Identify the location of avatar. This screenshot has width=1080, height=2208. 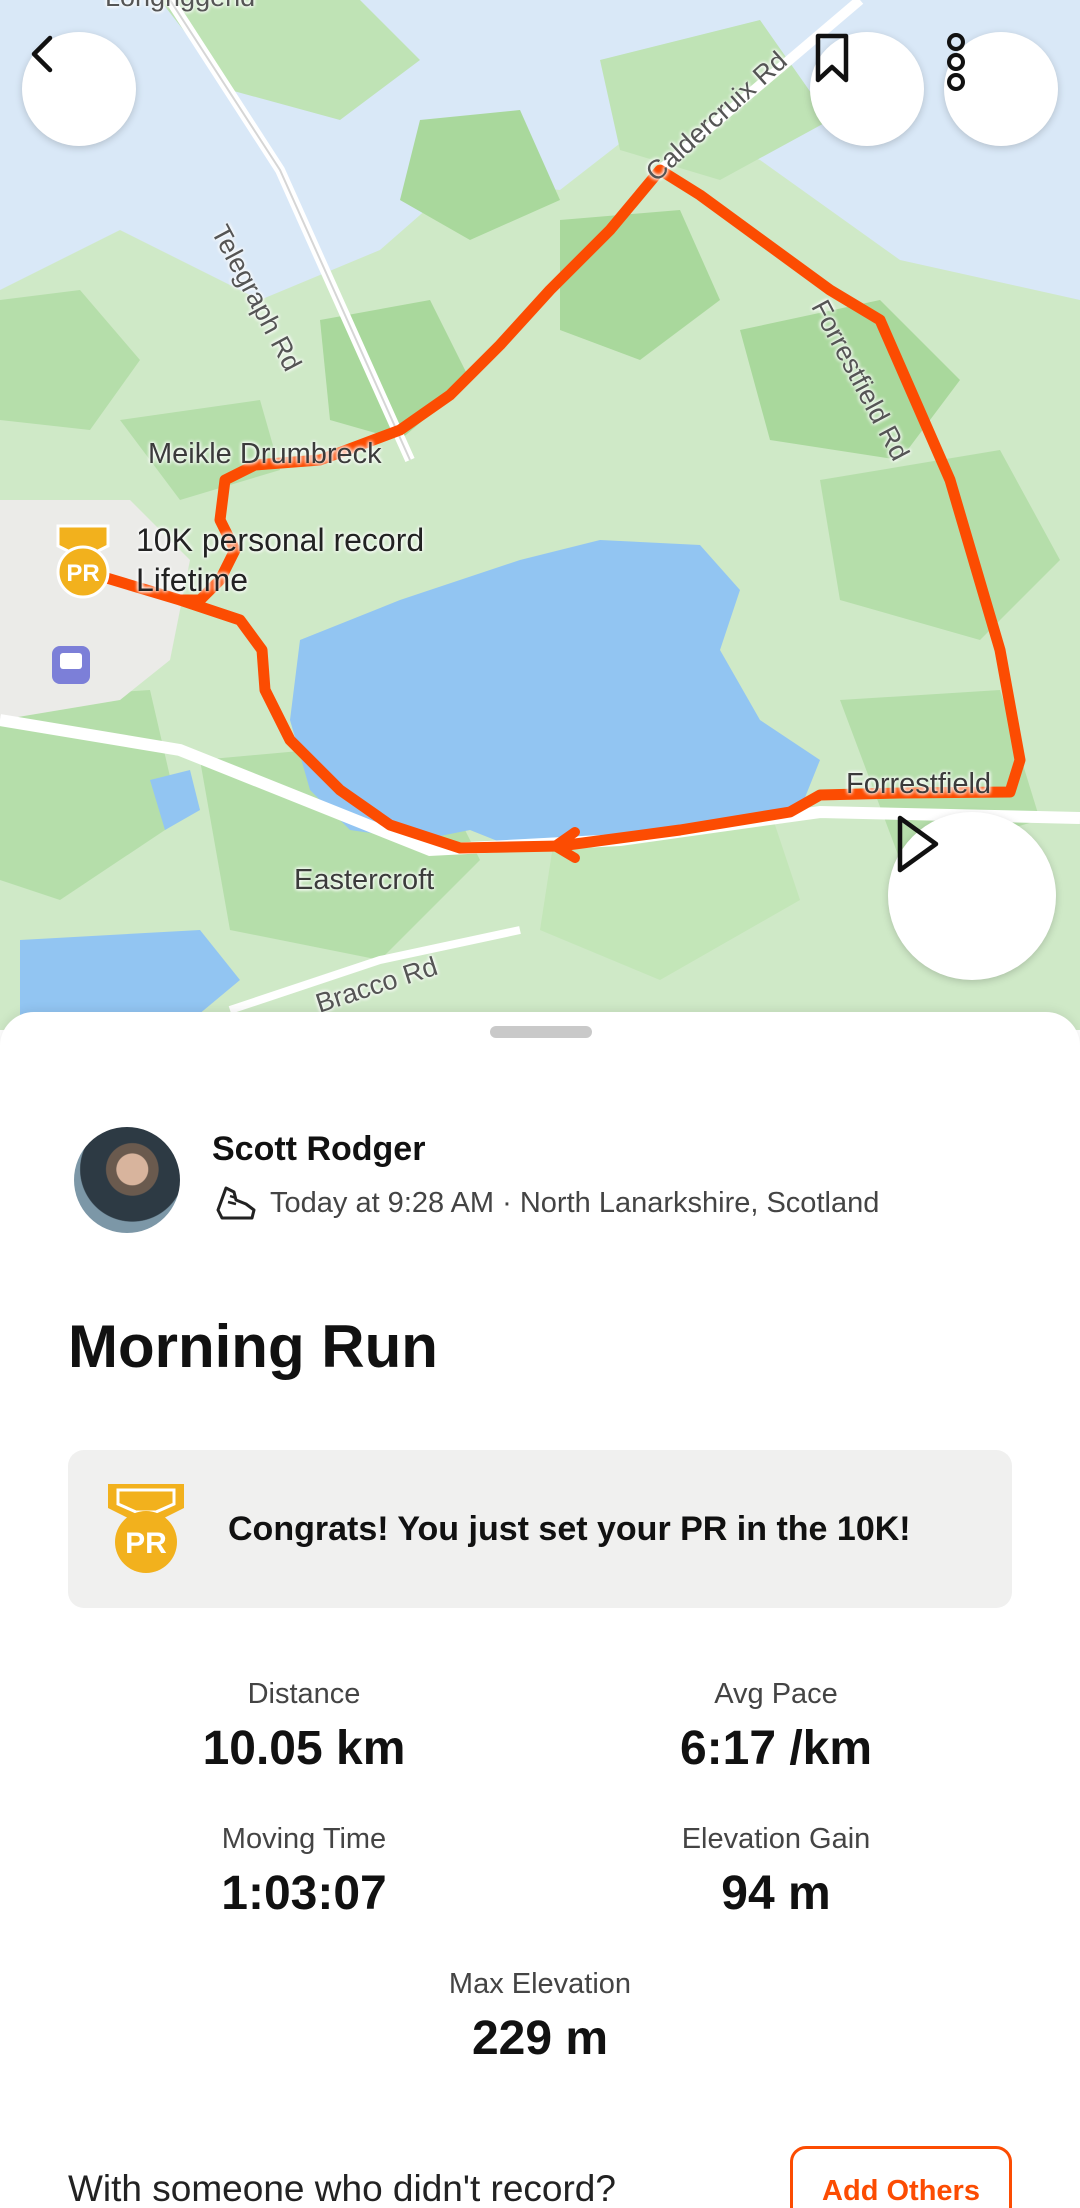
(127, 1180).